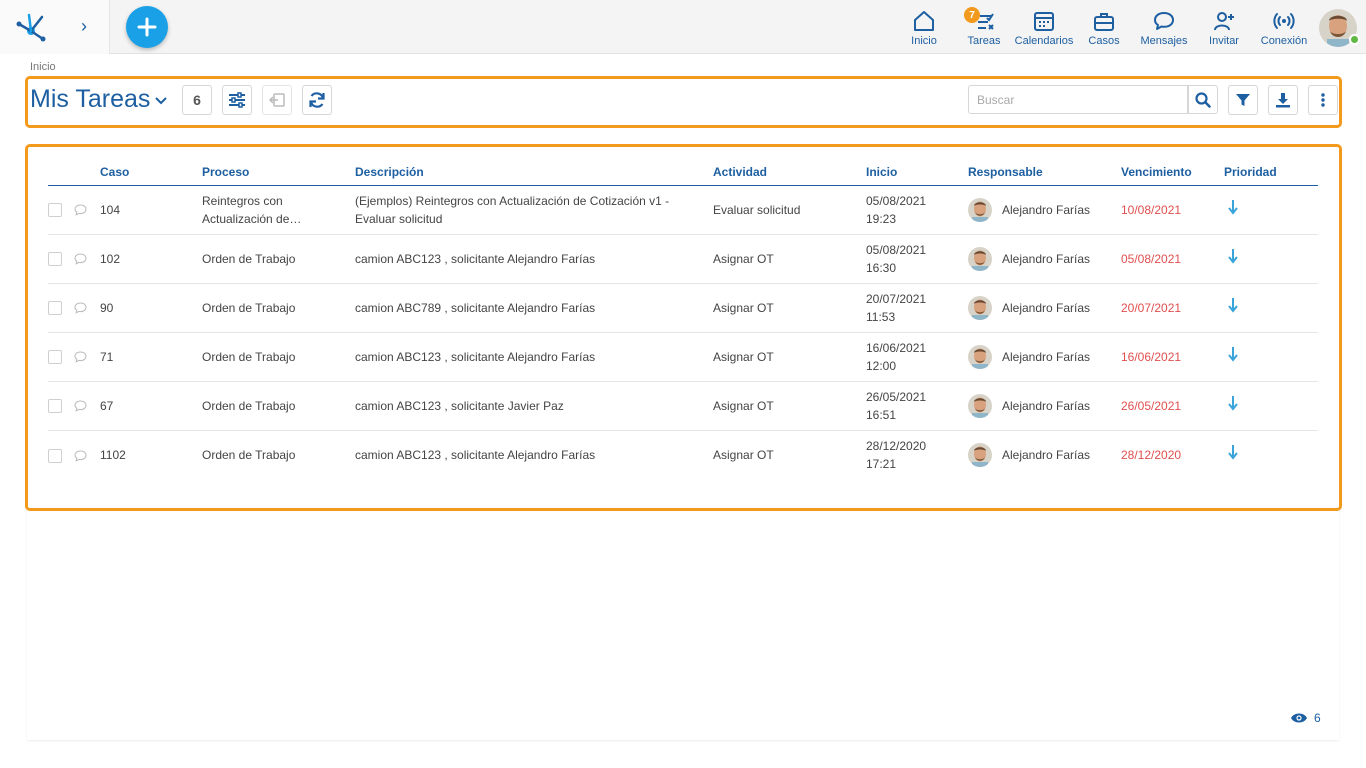 The height and width of the screenshot is (768, 1366). I want to click on more-vertical-icon, so click(1323, 100).